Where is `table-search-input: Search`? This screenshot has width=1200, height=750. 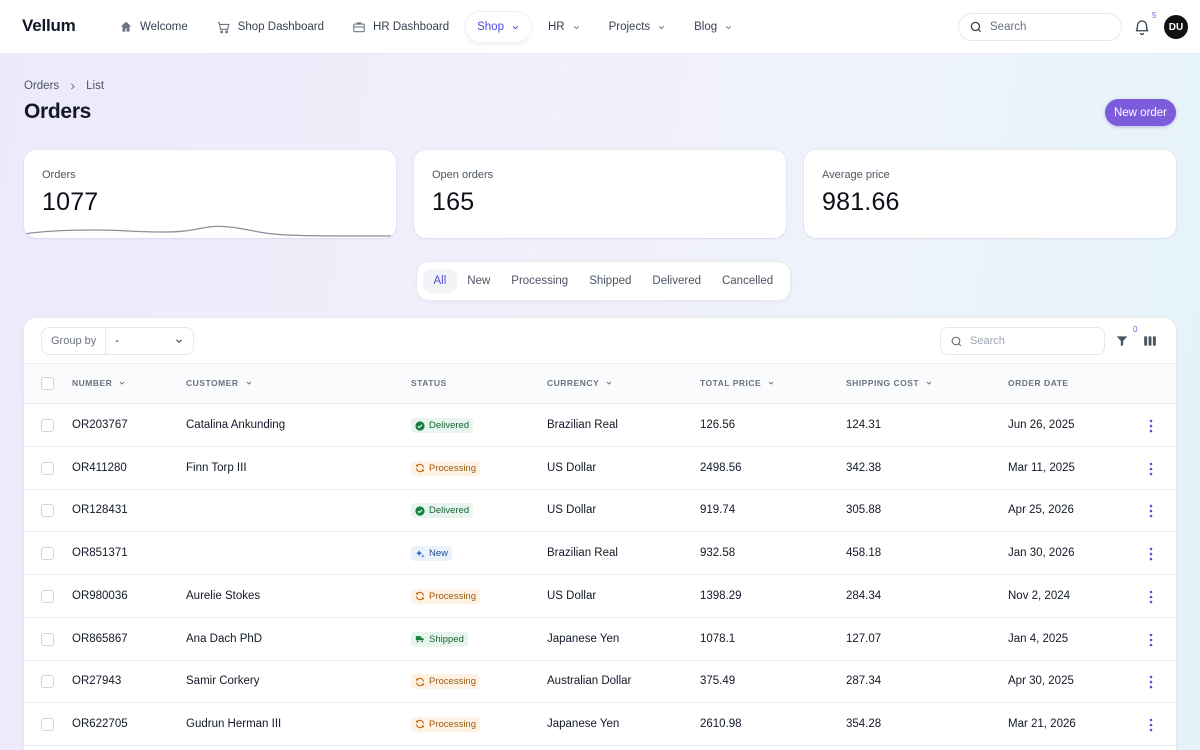 table-search-input: Search is located at coordinates (1022, 341).